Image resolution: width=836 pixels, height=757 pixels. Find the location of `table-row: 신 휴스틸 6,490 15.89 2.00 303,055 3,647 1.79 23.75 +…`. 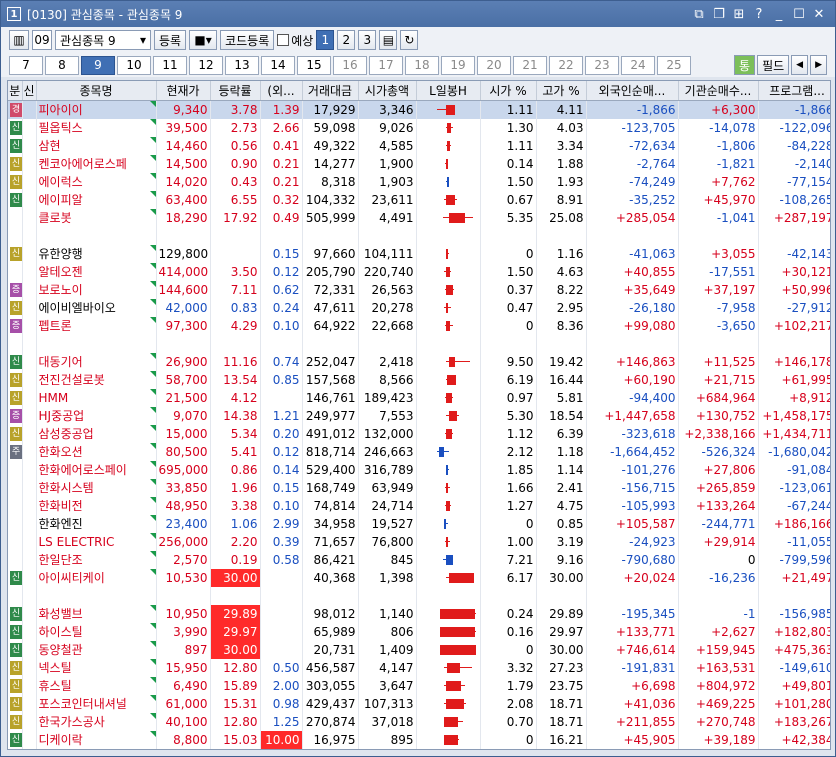

table-row: 신 휴스틸 6,490 15.89 2.00 303,055 3,647 1.79 23.75 +… is located at coordinates (419, 685).